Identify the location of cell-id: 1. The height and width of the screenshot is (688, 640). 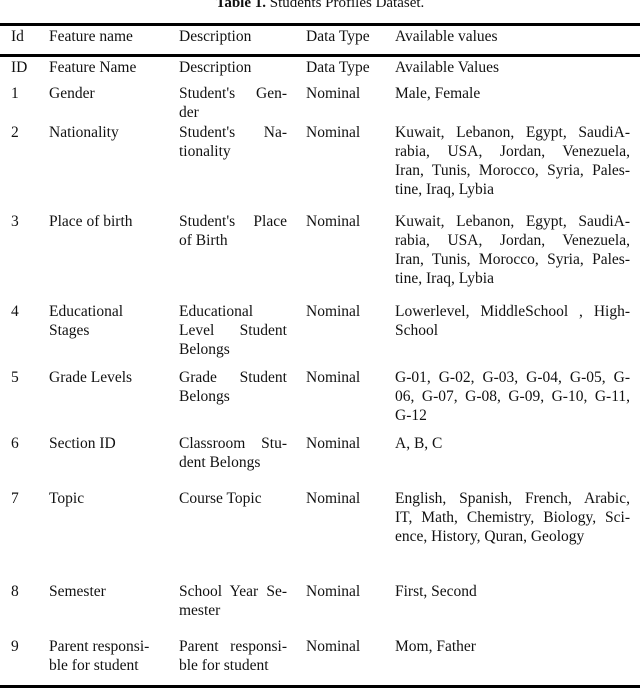
(15, 93).